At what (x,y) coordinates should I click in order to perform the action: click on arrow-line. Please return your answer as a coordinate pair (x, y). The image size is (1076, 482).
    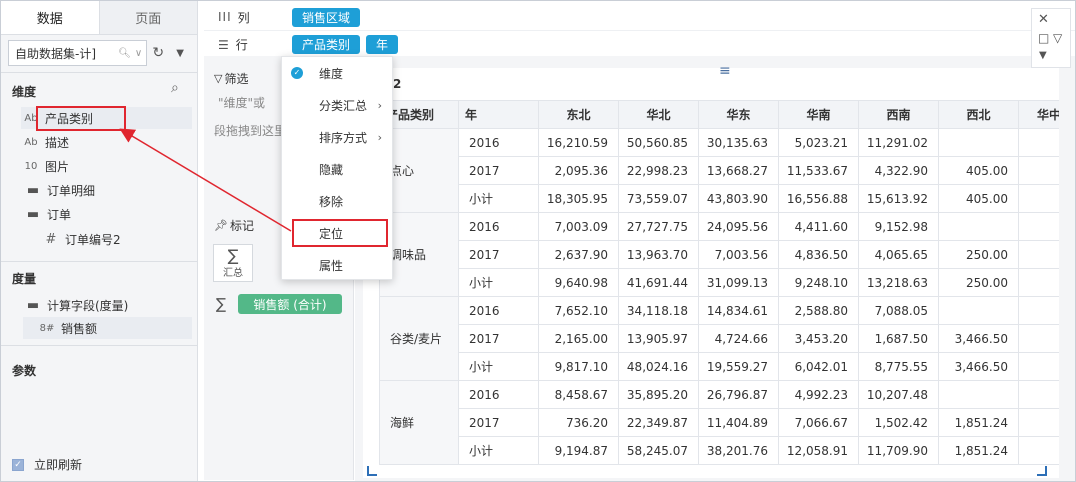
    Looking at the image, I should click on (205, 180).